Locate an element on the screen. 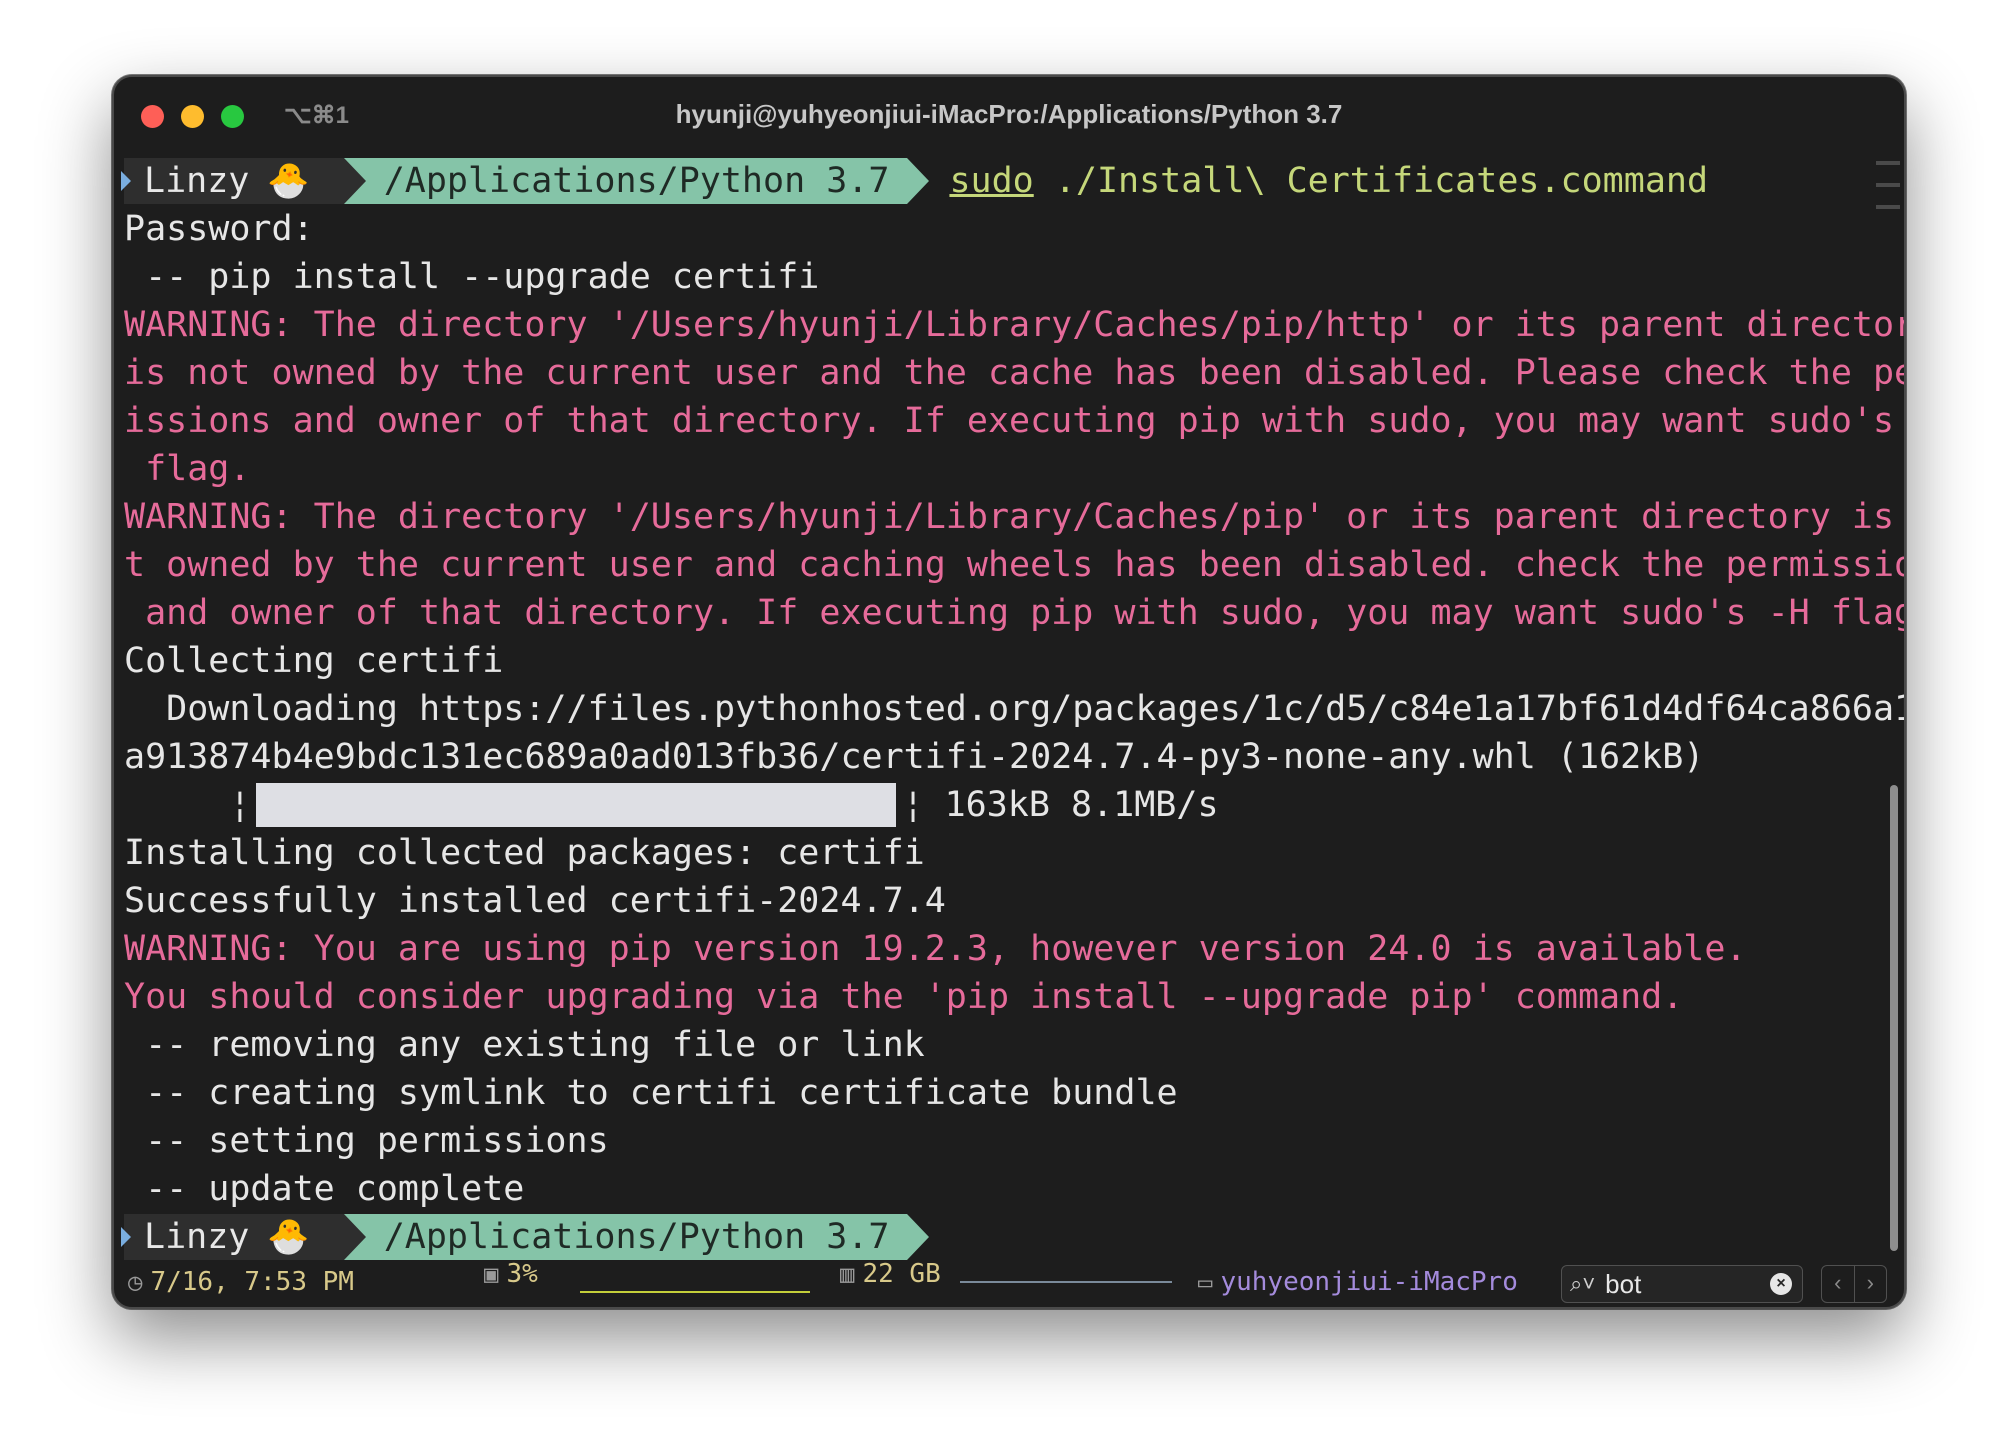 The image size is (2014, 1454). scroll-position-markers is located at coordinates (1888, 194).